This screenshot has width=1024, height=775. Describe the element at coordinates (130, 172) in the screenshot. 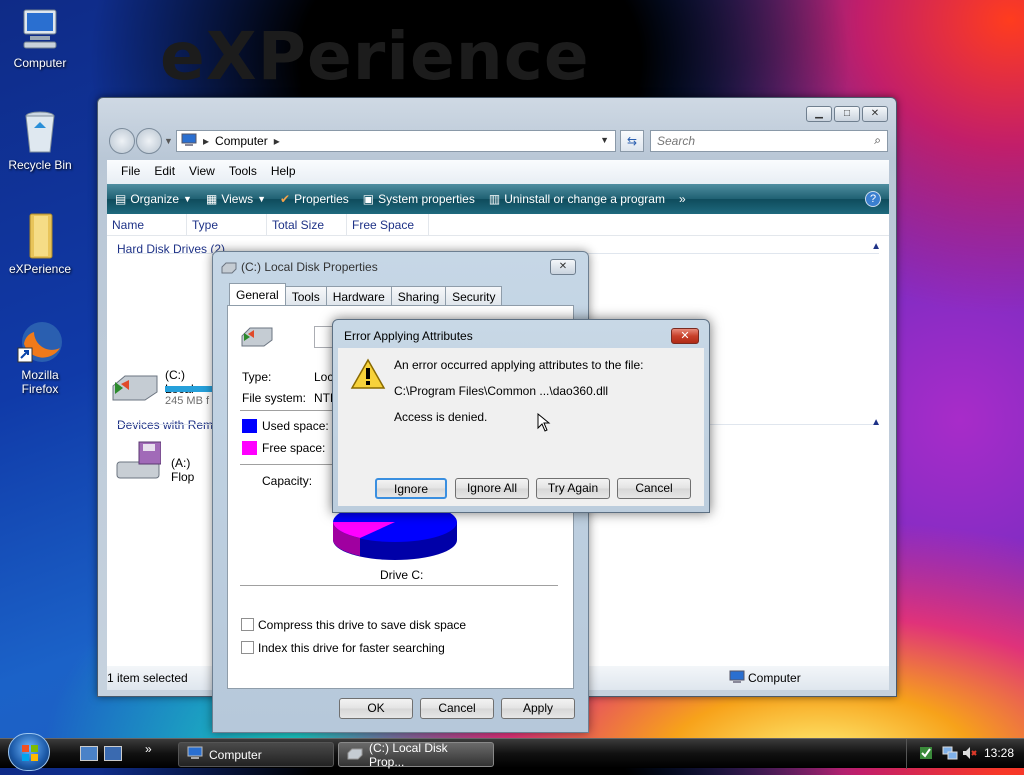

I see `menu-file: File` at that location.